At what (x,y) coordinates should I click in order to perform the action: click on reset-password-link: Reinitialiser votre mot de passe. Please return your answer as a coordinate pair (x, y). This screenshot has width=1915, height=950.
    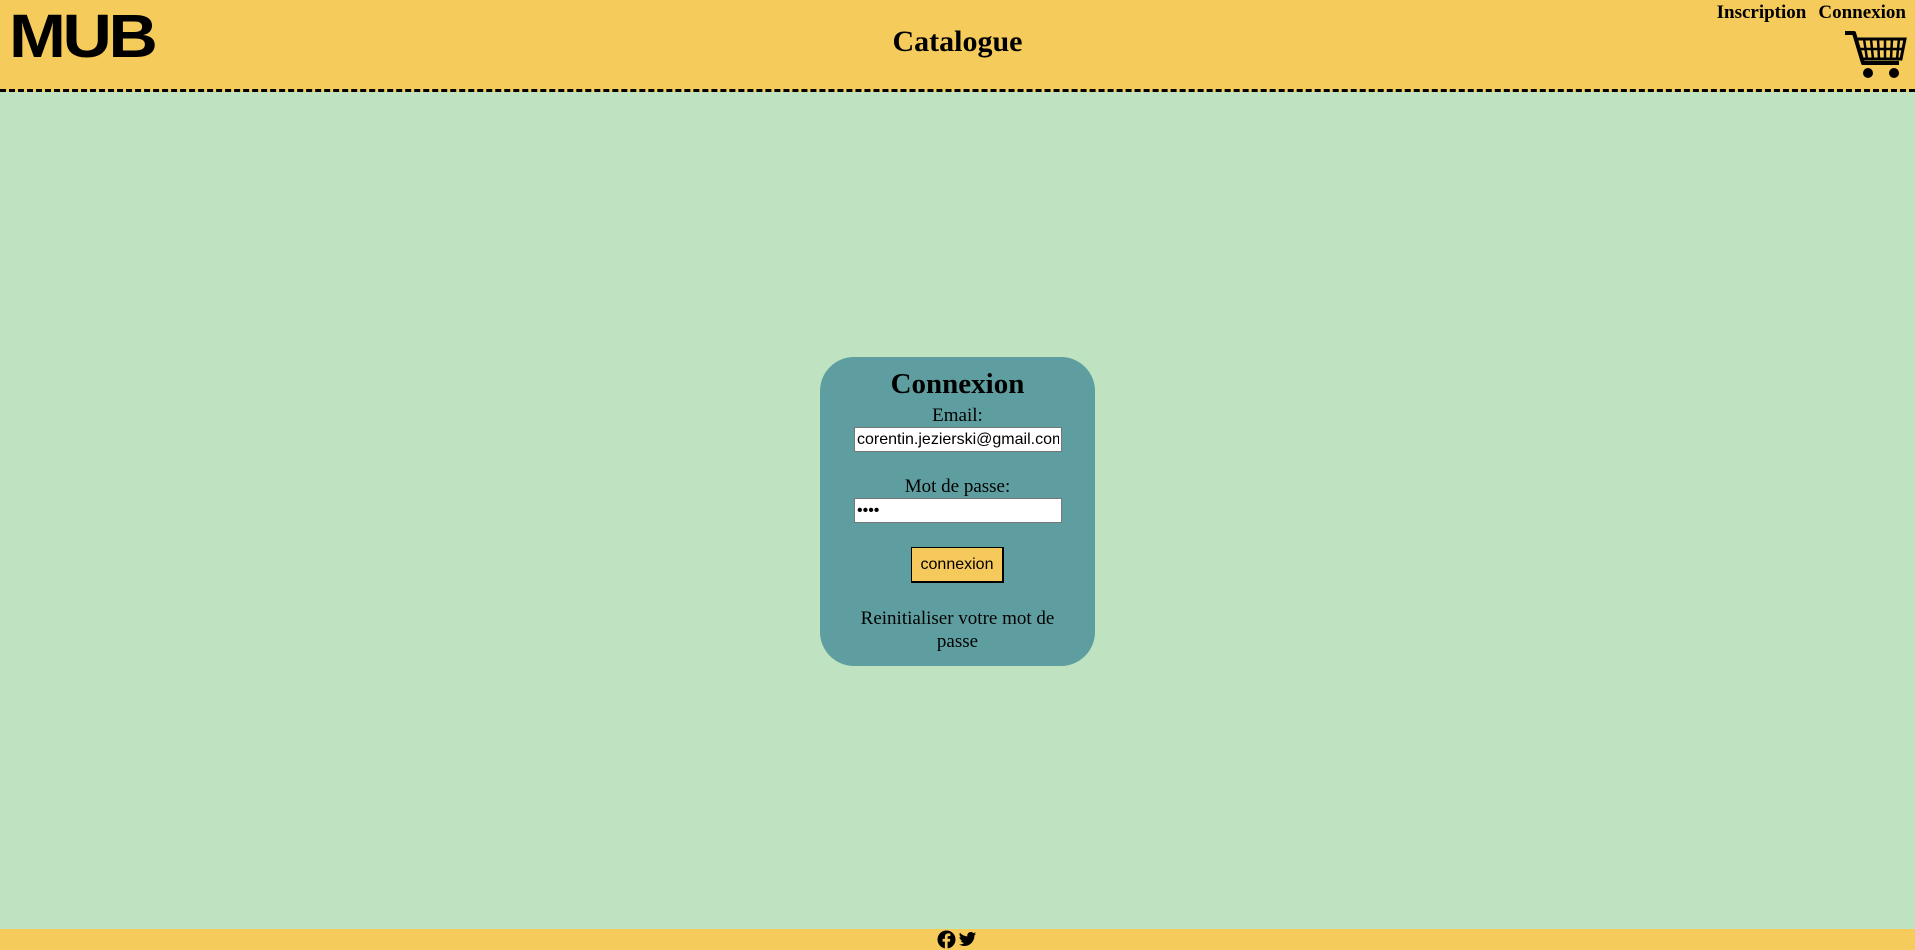
    Looking at the image, I should click on (957, 631).